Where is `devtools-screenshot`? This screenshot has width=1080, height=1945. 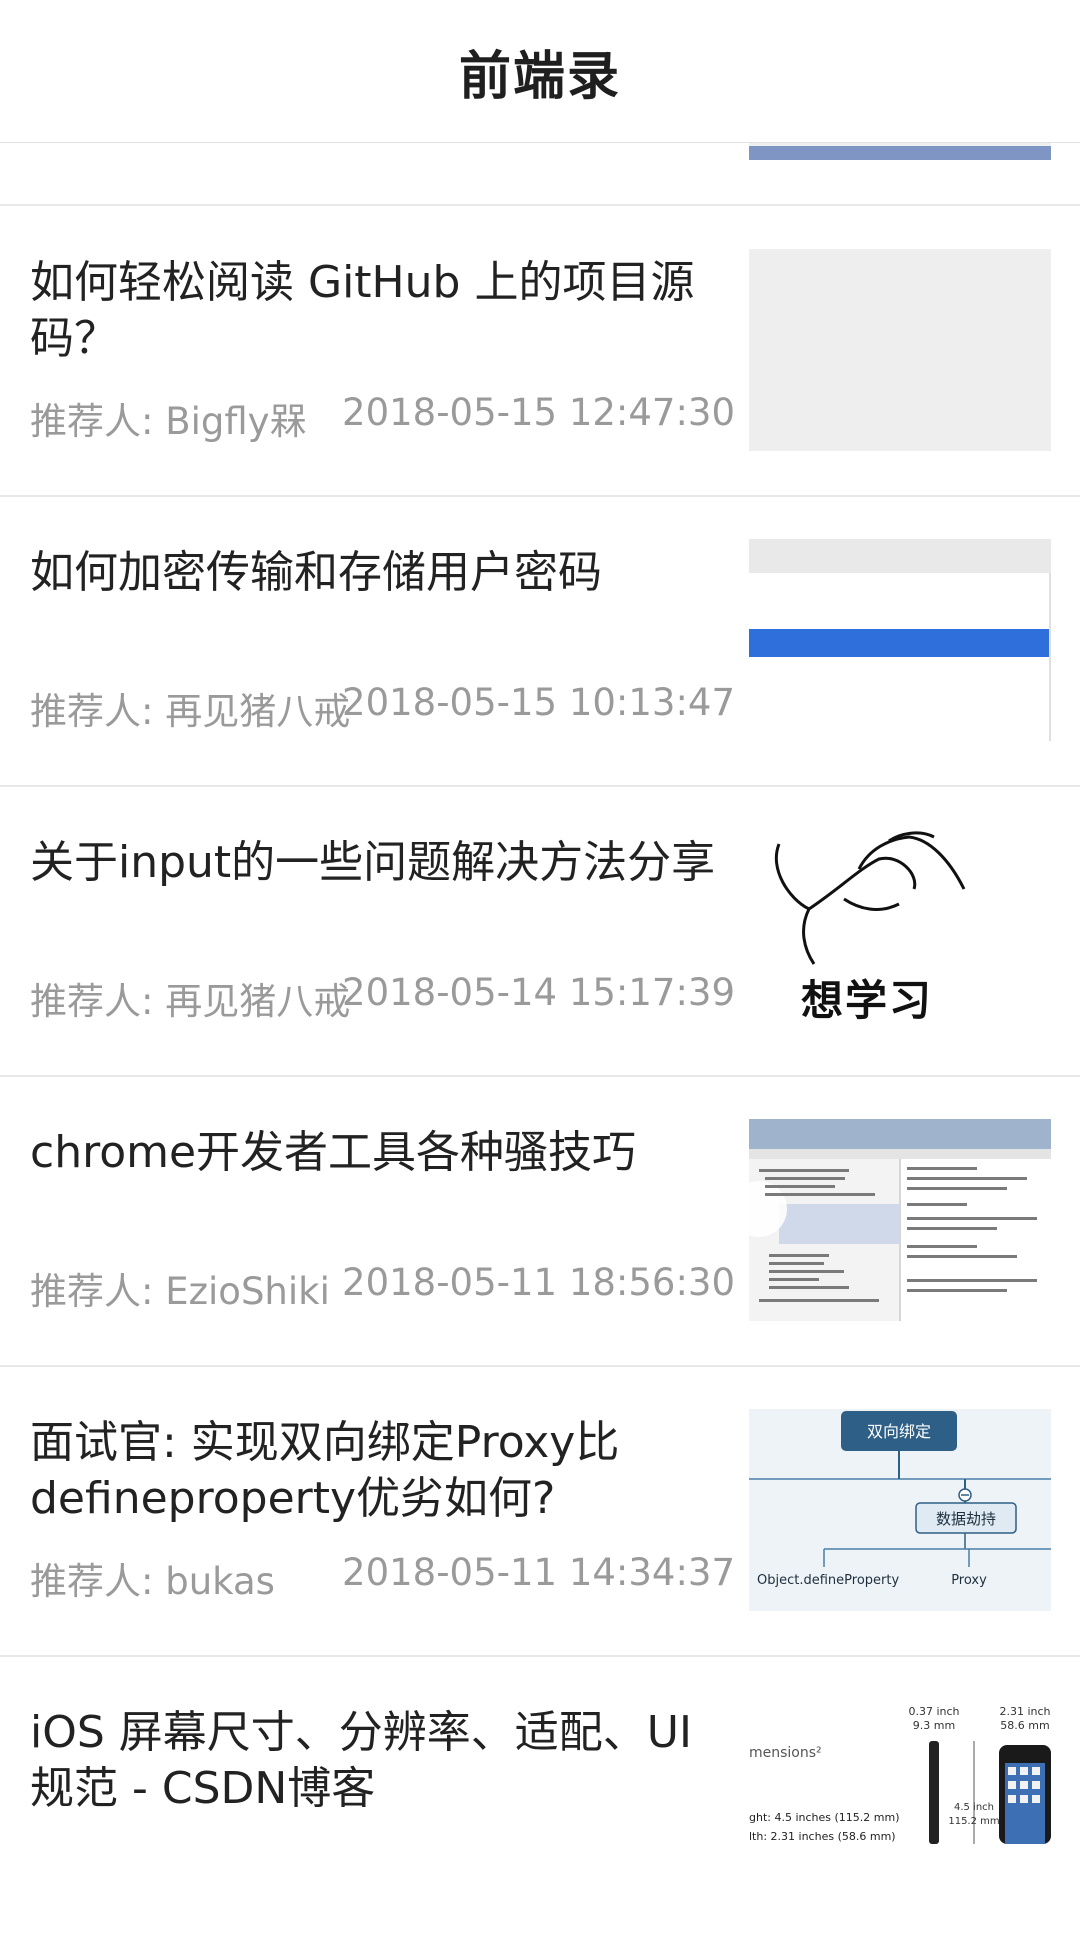
devtools-screenshot is located at coordinates (900, 1220).